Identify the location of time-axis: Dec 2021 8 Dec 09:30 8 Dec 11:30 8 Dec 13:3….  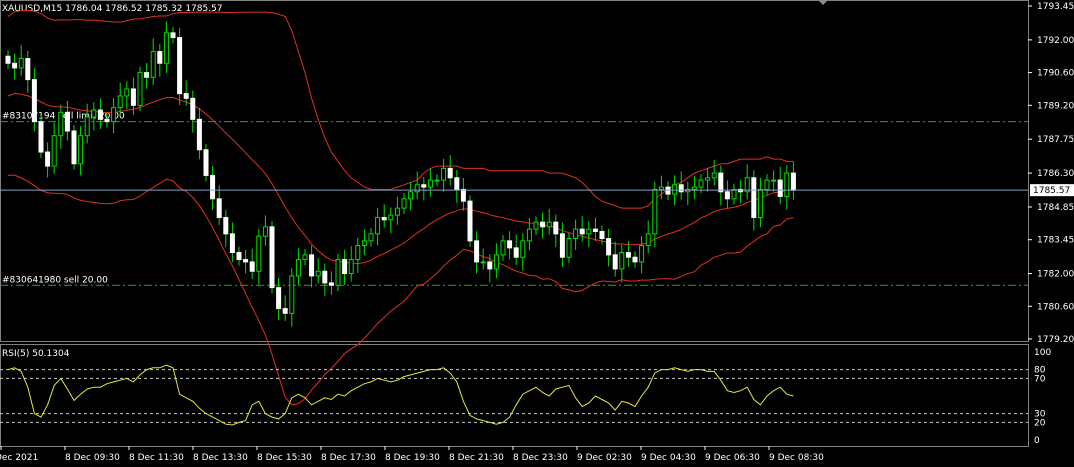
(412, 454).